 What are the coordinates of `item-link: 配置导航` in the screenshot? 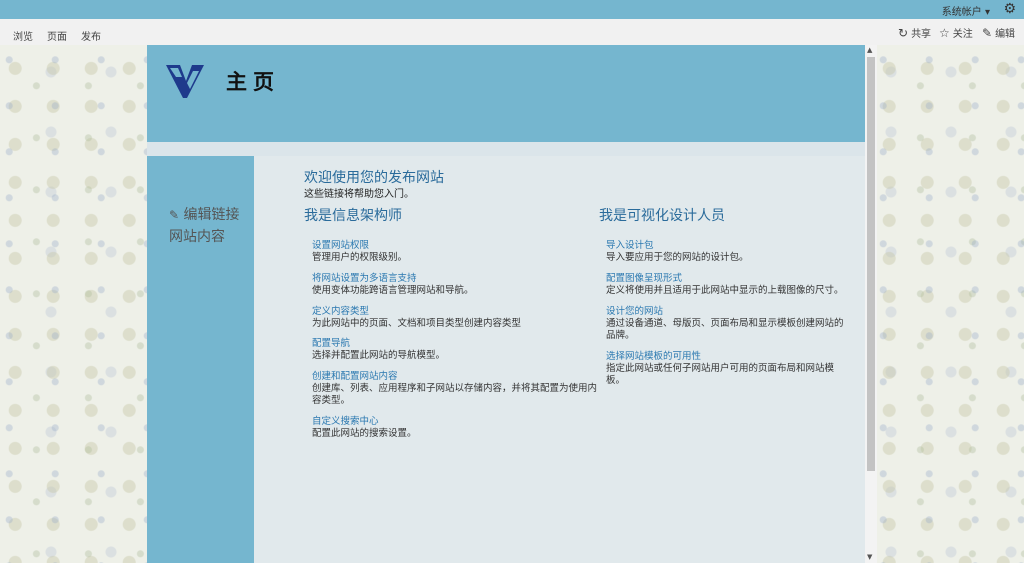 It's located at (457, 344).